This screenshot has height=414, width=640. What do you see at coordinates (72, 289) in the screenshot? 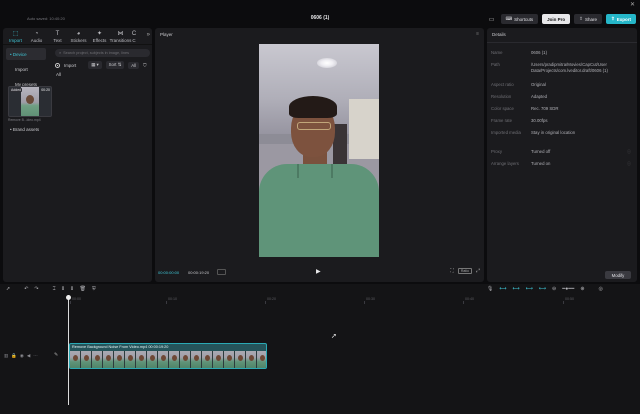
I see `split-right-icon: ⌷` at bounding box center [72, 289].